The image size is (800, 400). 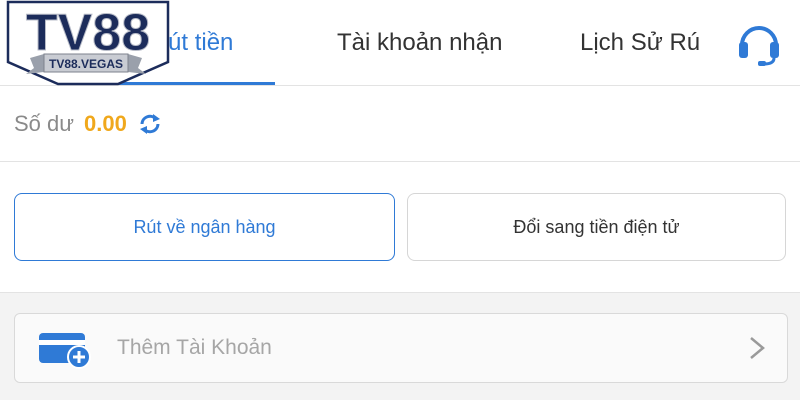 I want to click on svg-text: TV88, so click(x=88, y=33).